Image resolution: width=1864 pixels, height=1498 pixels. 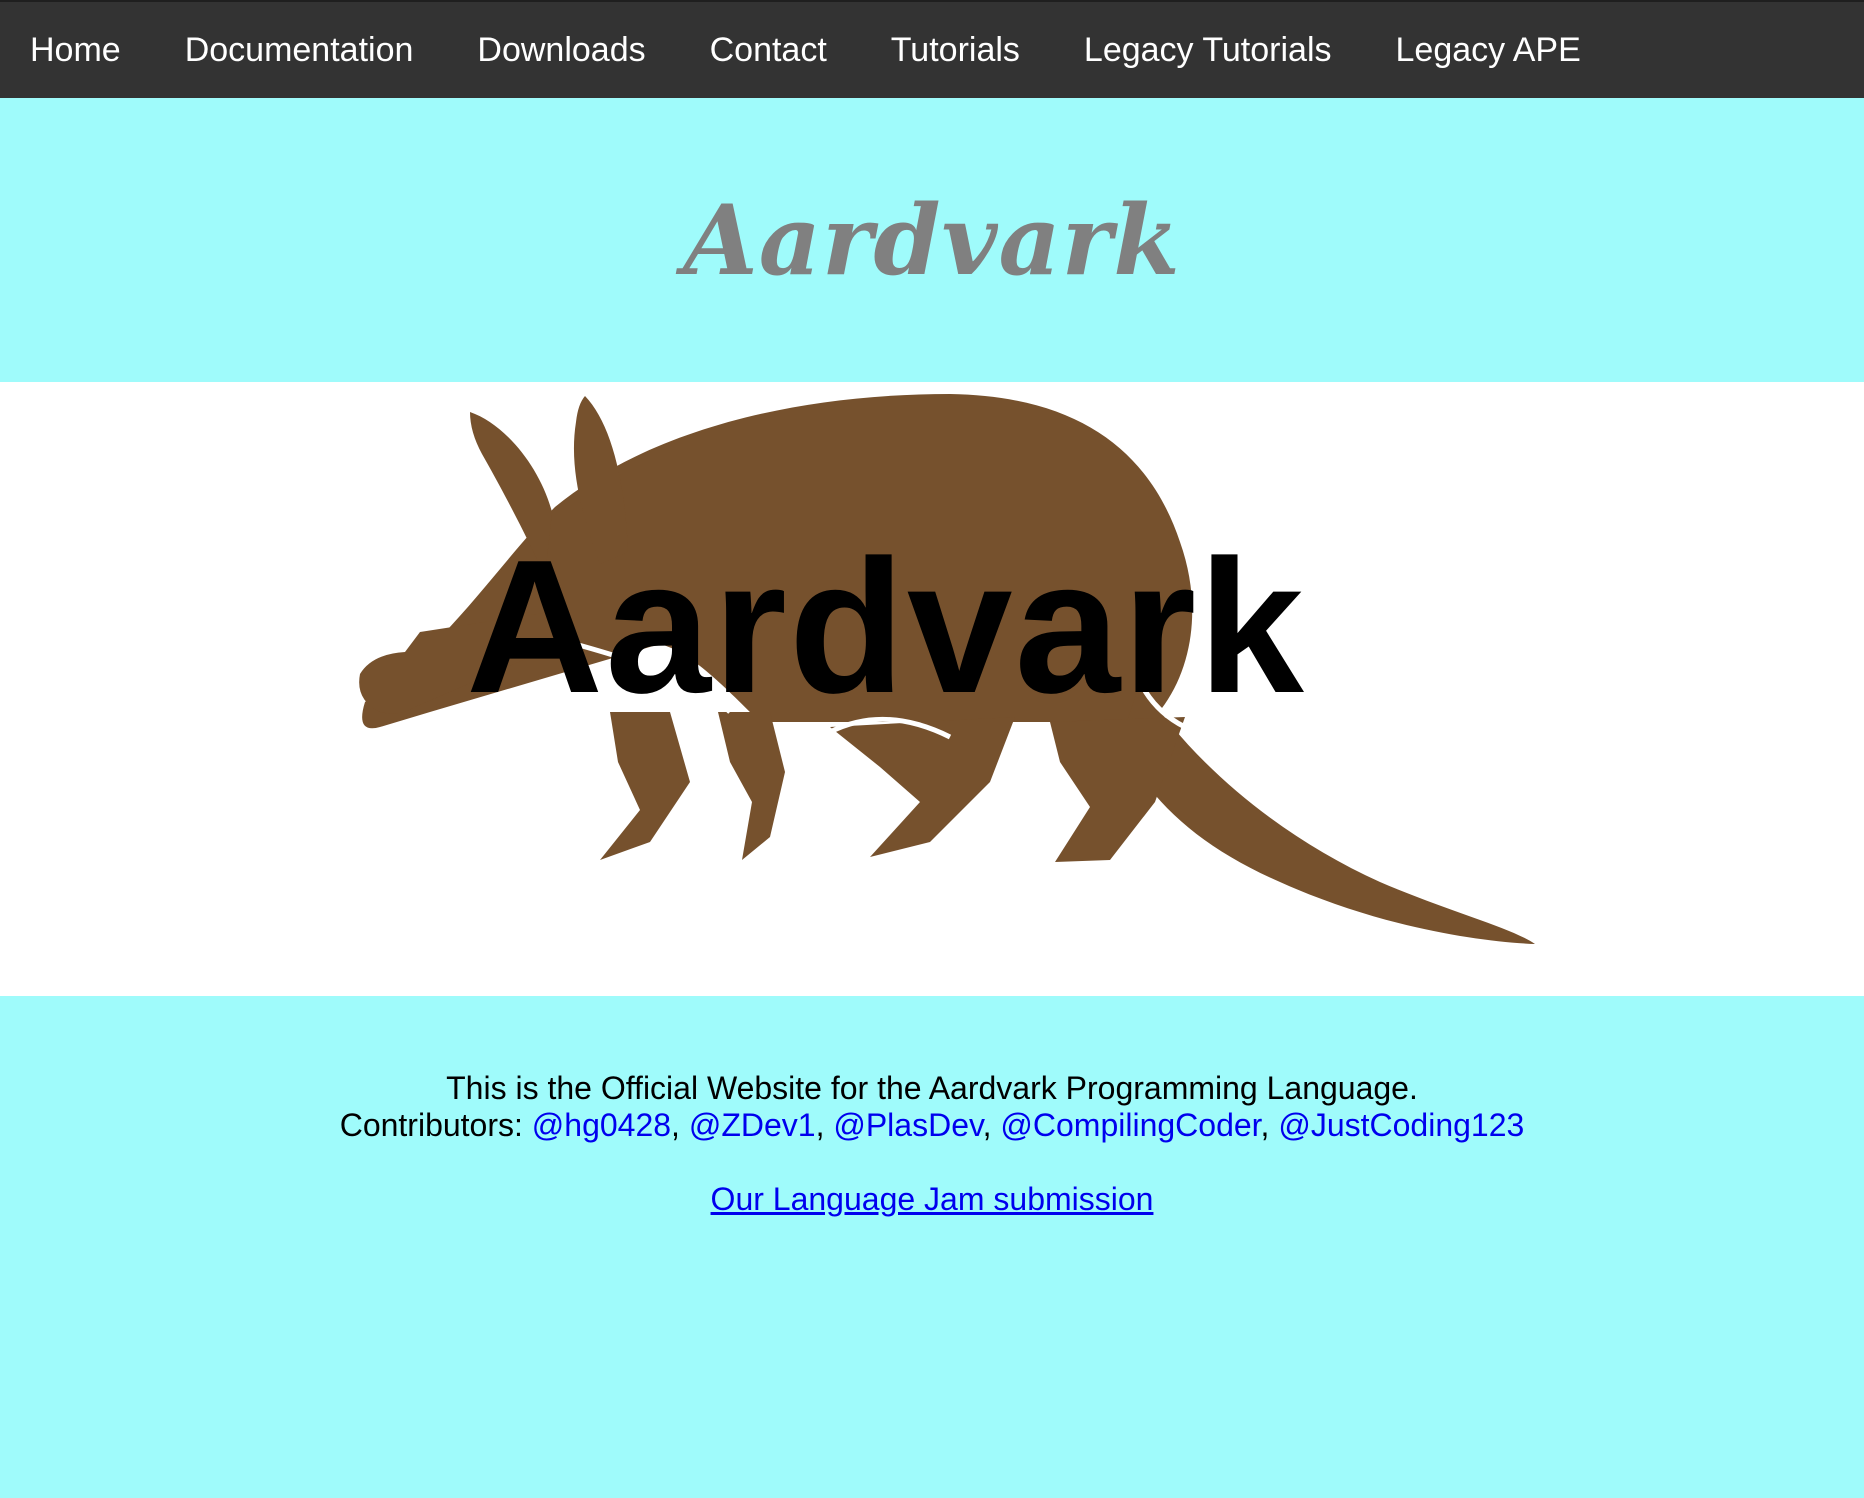 I want to click on contributors-label: Contributors:, so click(x=431, y=1125).